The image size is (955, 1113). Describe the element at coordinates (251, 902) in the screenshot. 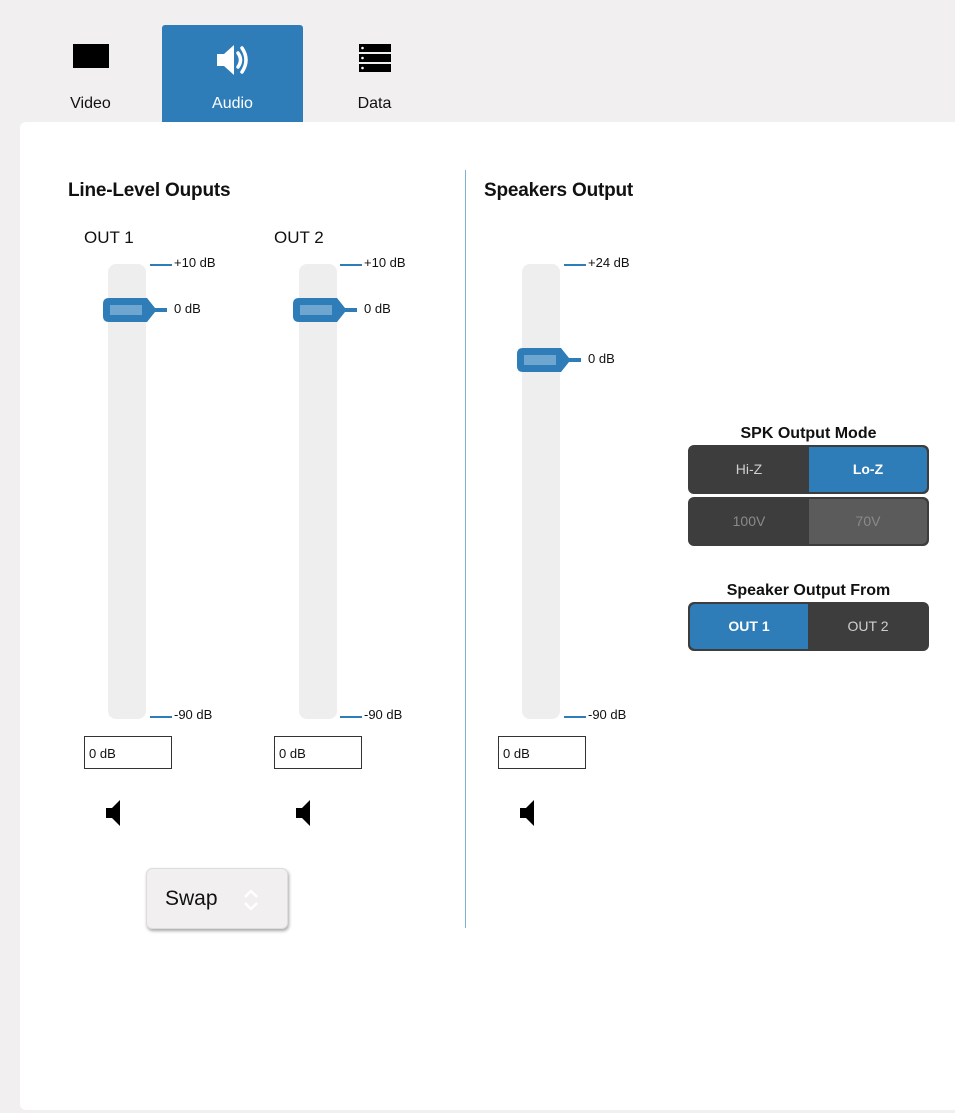

I see `swap-arrows-icon` at that location.